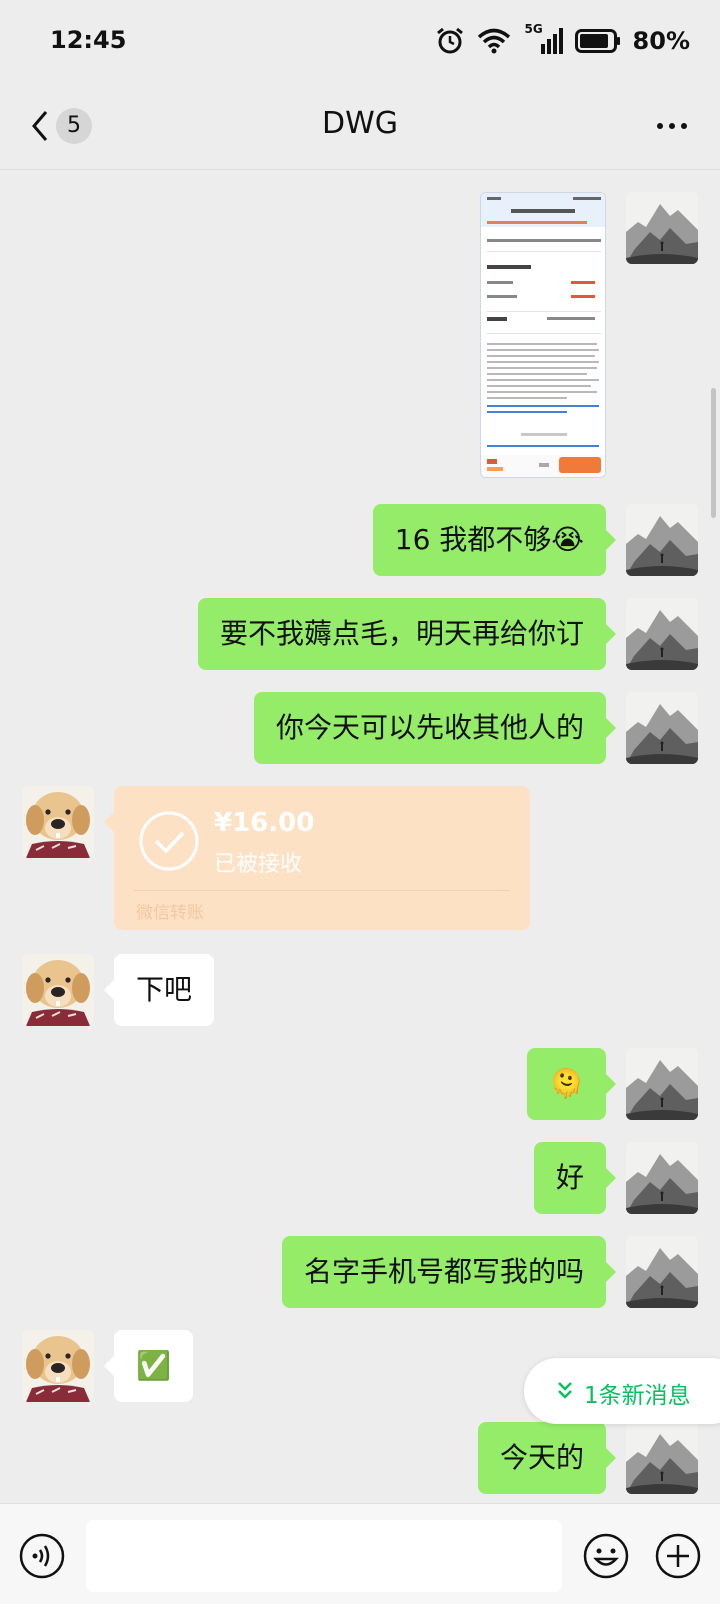 This screenshot has height=1604, width=720. I want to click on crying-emoji-icon: 😭, so click(567, 539).